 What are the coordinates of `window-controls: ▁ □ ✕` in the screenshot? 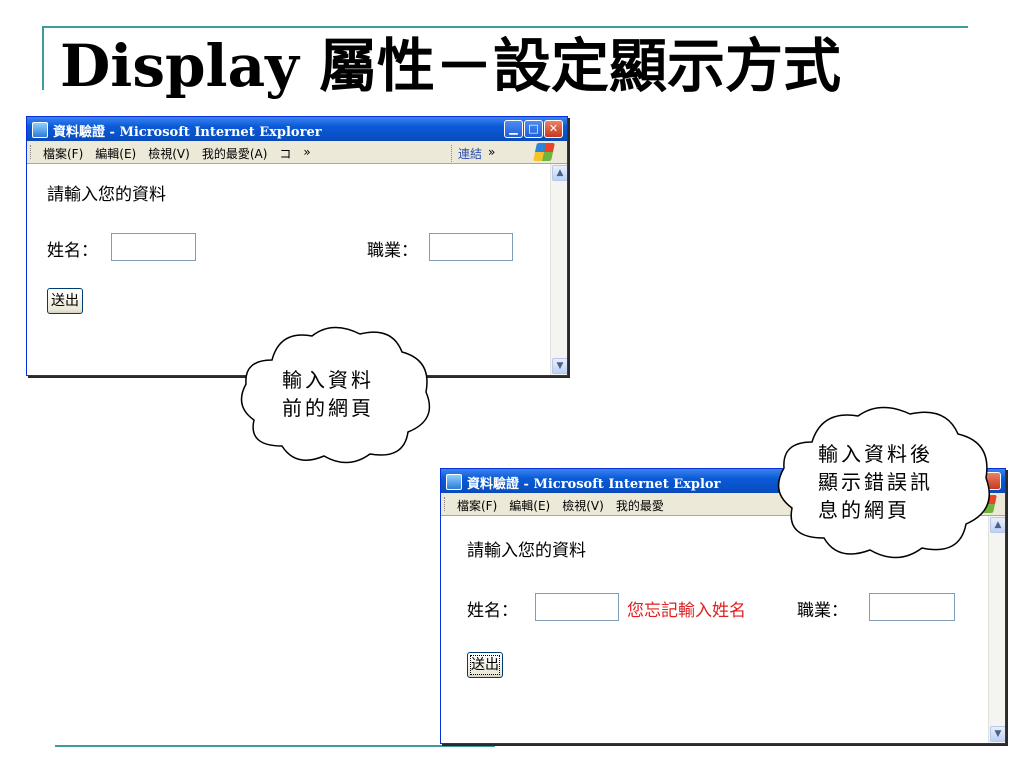 It's located at (533, 129).